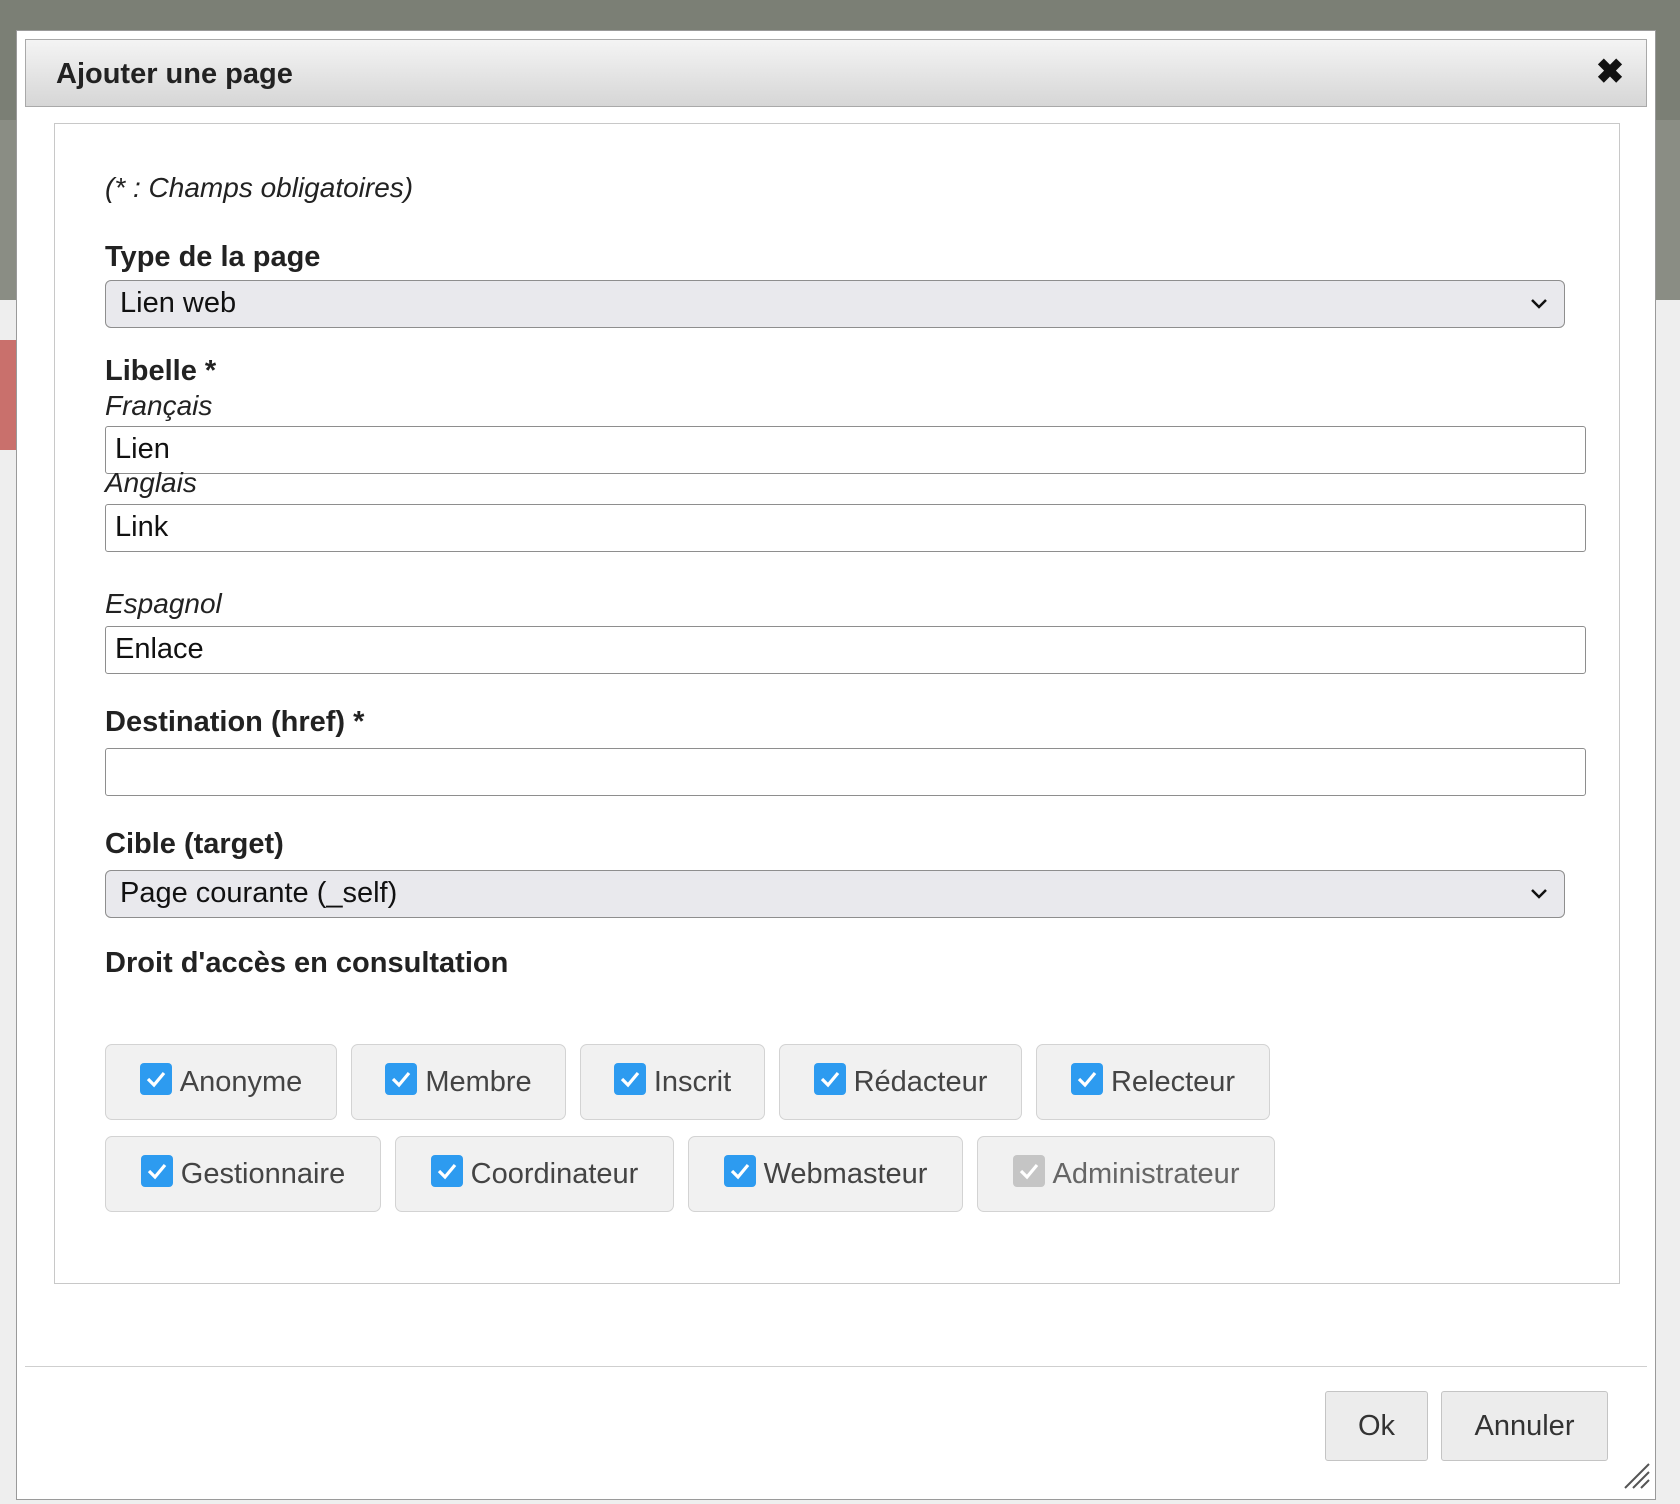 This screenshot has height=1504, width=1680. I want to click on access-option-coordinateur: Coordinateur, so click(534, 1174).